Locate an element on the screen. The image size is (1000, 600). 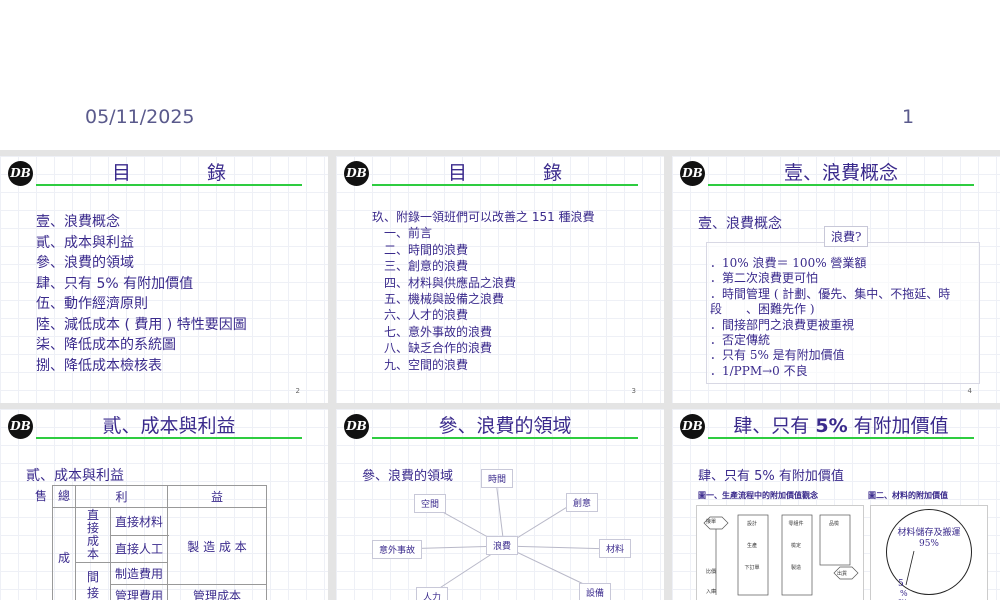
figure-caption: 圖二、材料的附加價值 is located at coordinates (908, 495).